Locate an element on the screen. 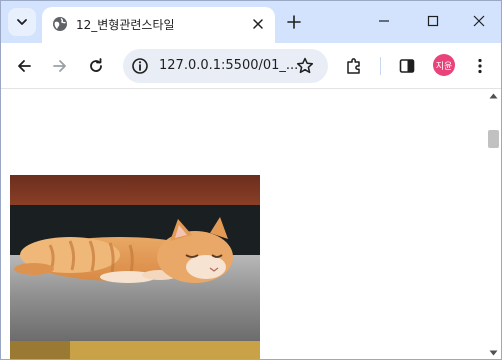 This screenshot has height=360, width=502. active-tab: 12_변형관련스타일 is located at coordinates (158, 25).